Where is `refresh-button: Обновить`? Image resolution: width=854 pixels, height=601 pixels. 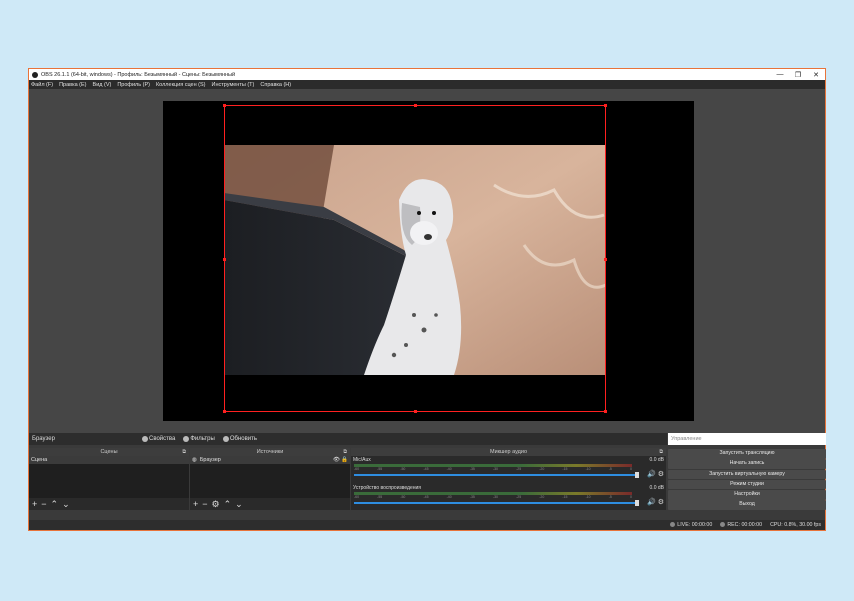 refresh-button: Обновить is located at coordinates (239, 439).